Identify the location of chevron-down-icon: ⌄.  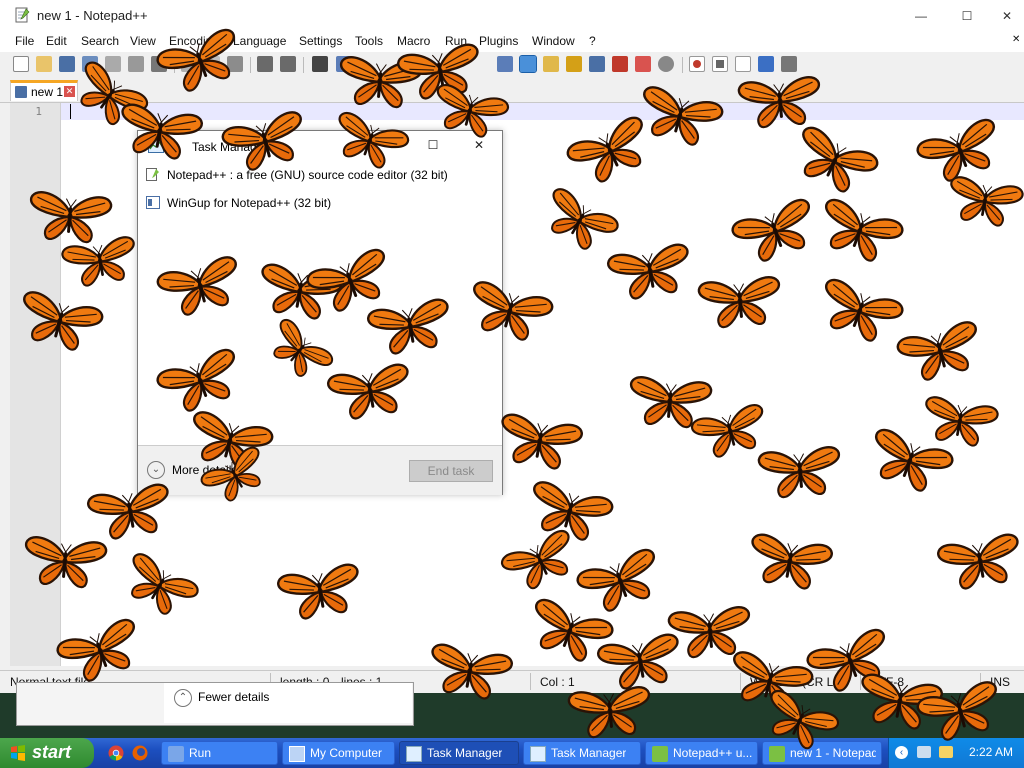
(156, 470).